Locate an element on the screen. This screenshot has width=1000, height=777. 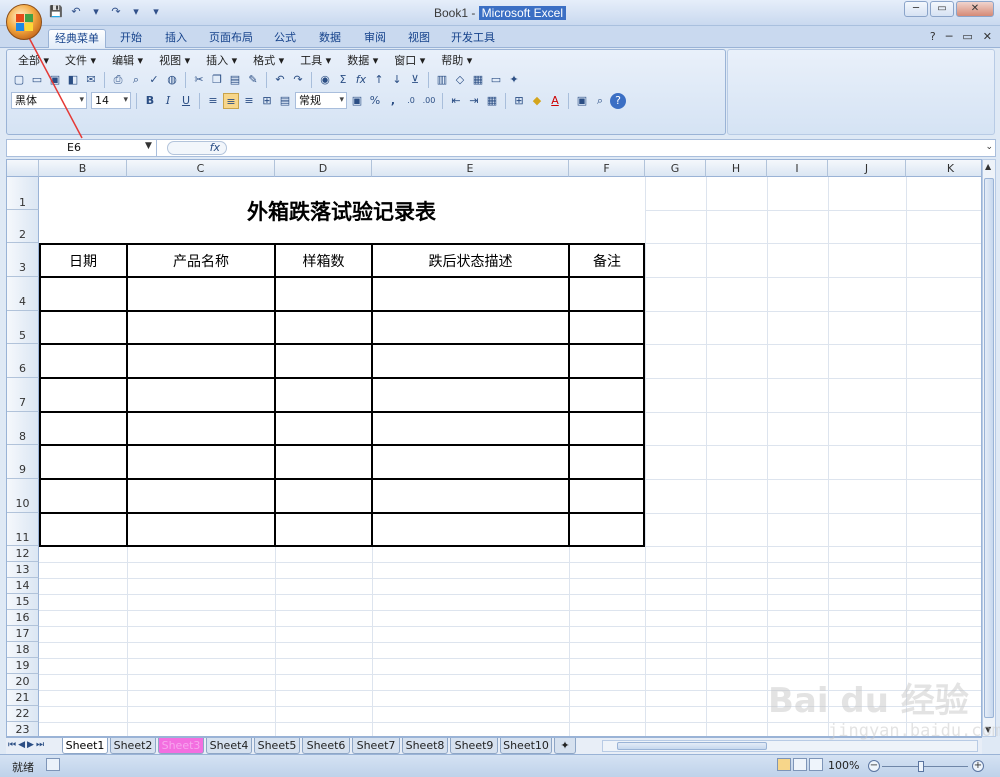
tab-formulas: 公式 is located at coordinates (285, 38).